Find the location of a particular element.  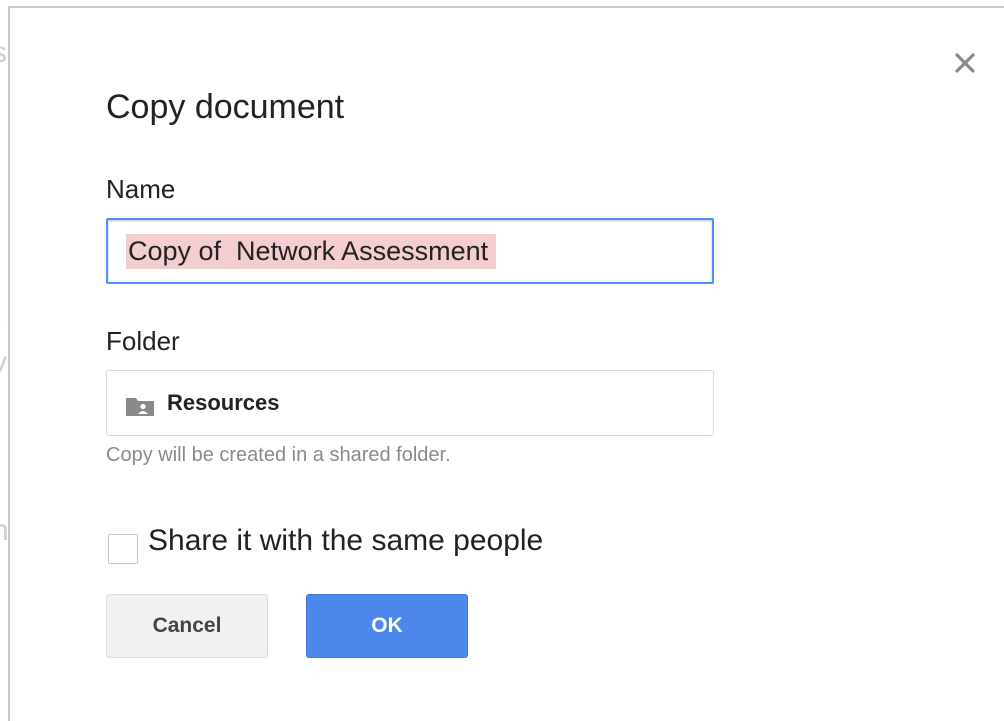

background-text-fragment: v is located at coordinates (3, 363).